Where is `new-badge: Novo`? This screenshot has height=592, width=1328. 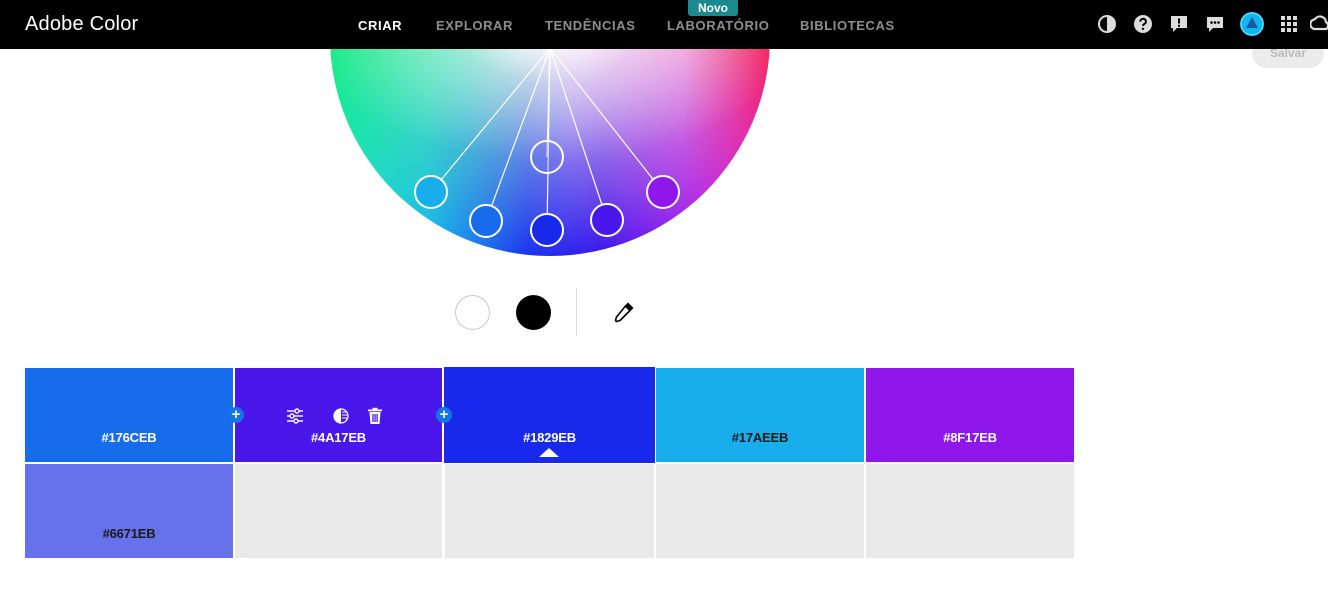
new-badge: Novo is located at coordinates (713, 8).